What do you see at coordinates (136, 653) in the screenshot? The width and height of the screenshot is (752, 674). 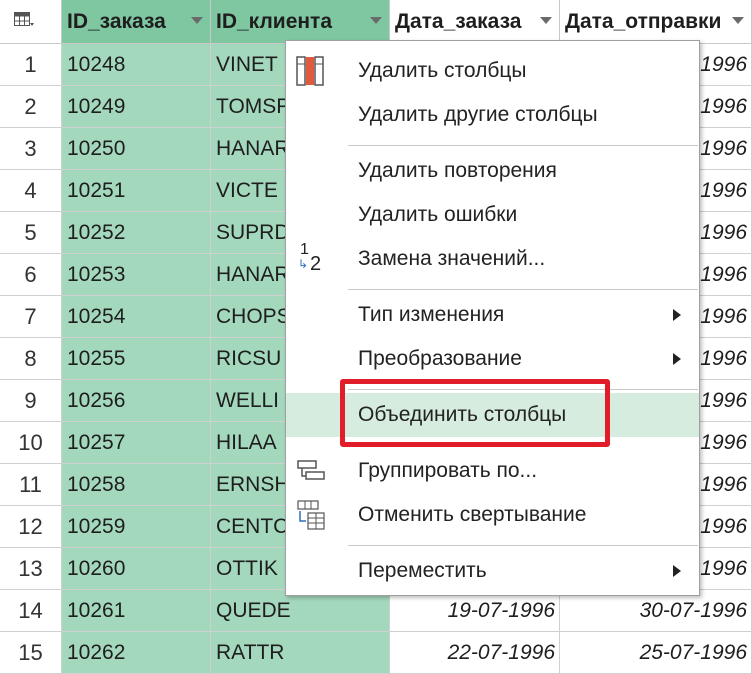 I see `cell-order-id: 10262` at bounding box center [136, 653].